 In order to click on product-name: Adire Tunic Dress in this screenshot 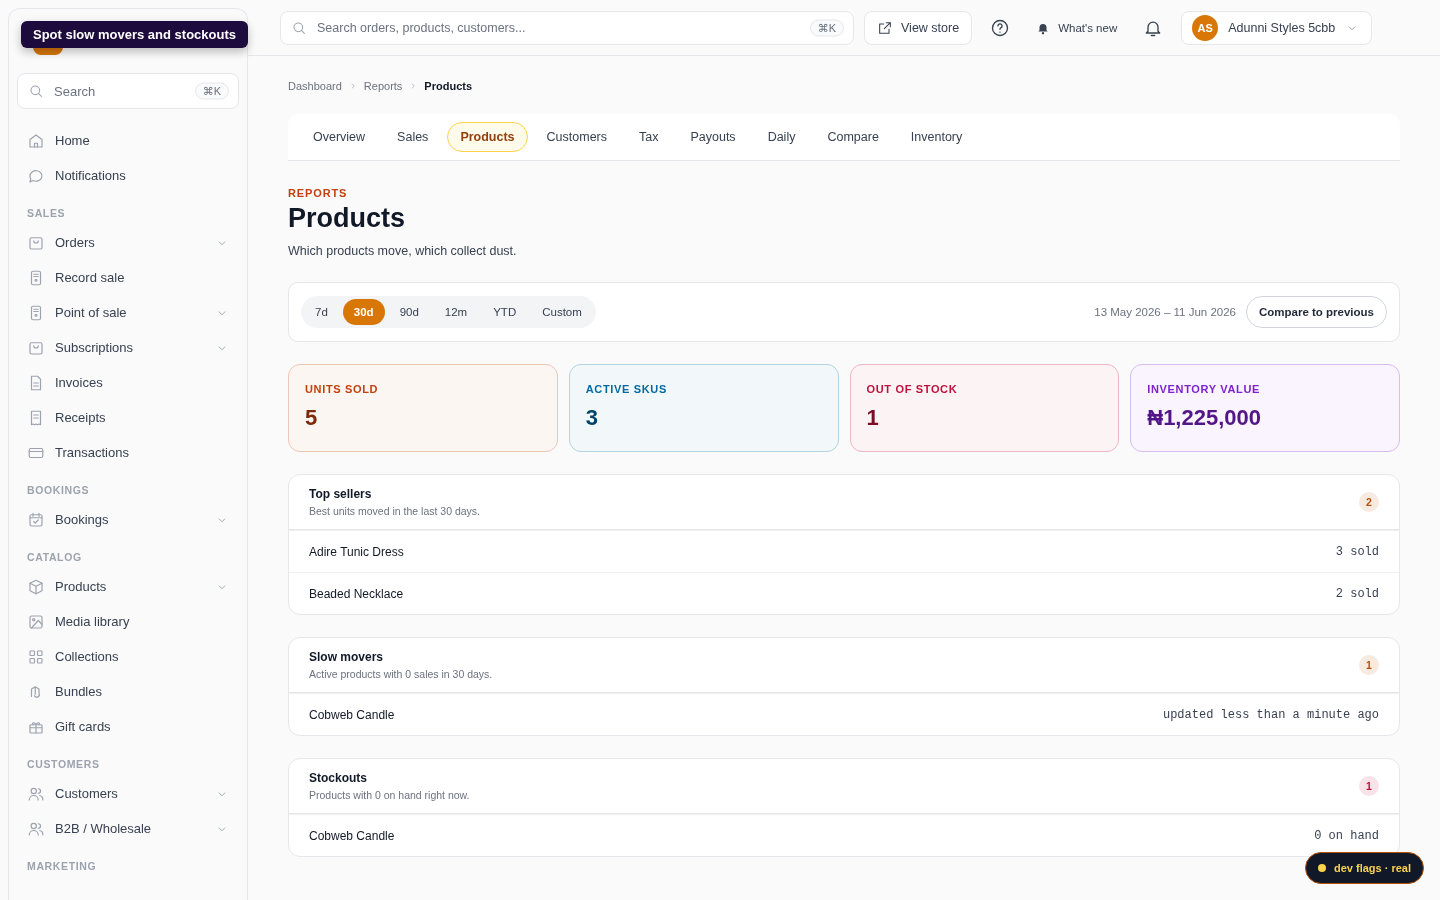, I will do `click(356, 551)`.